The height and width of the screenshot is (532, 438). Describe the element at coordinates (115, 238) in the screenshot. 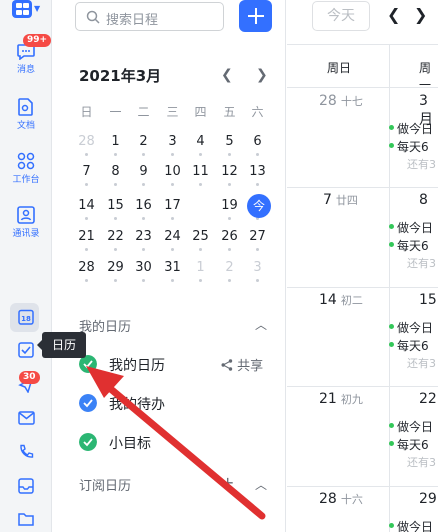

I see `mini-calendar-day: 22` at that location.